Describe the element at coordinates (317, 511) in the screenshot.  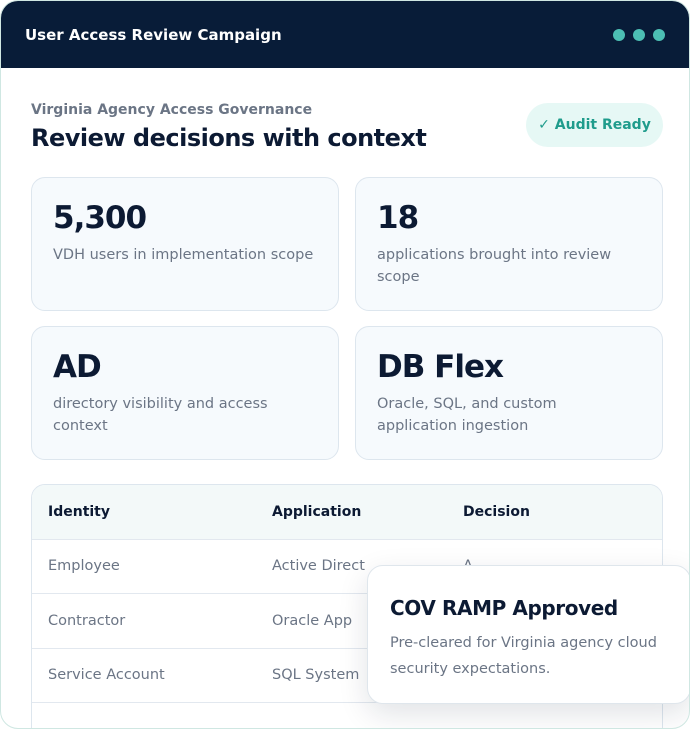
I see `column-header: Application` at that location.